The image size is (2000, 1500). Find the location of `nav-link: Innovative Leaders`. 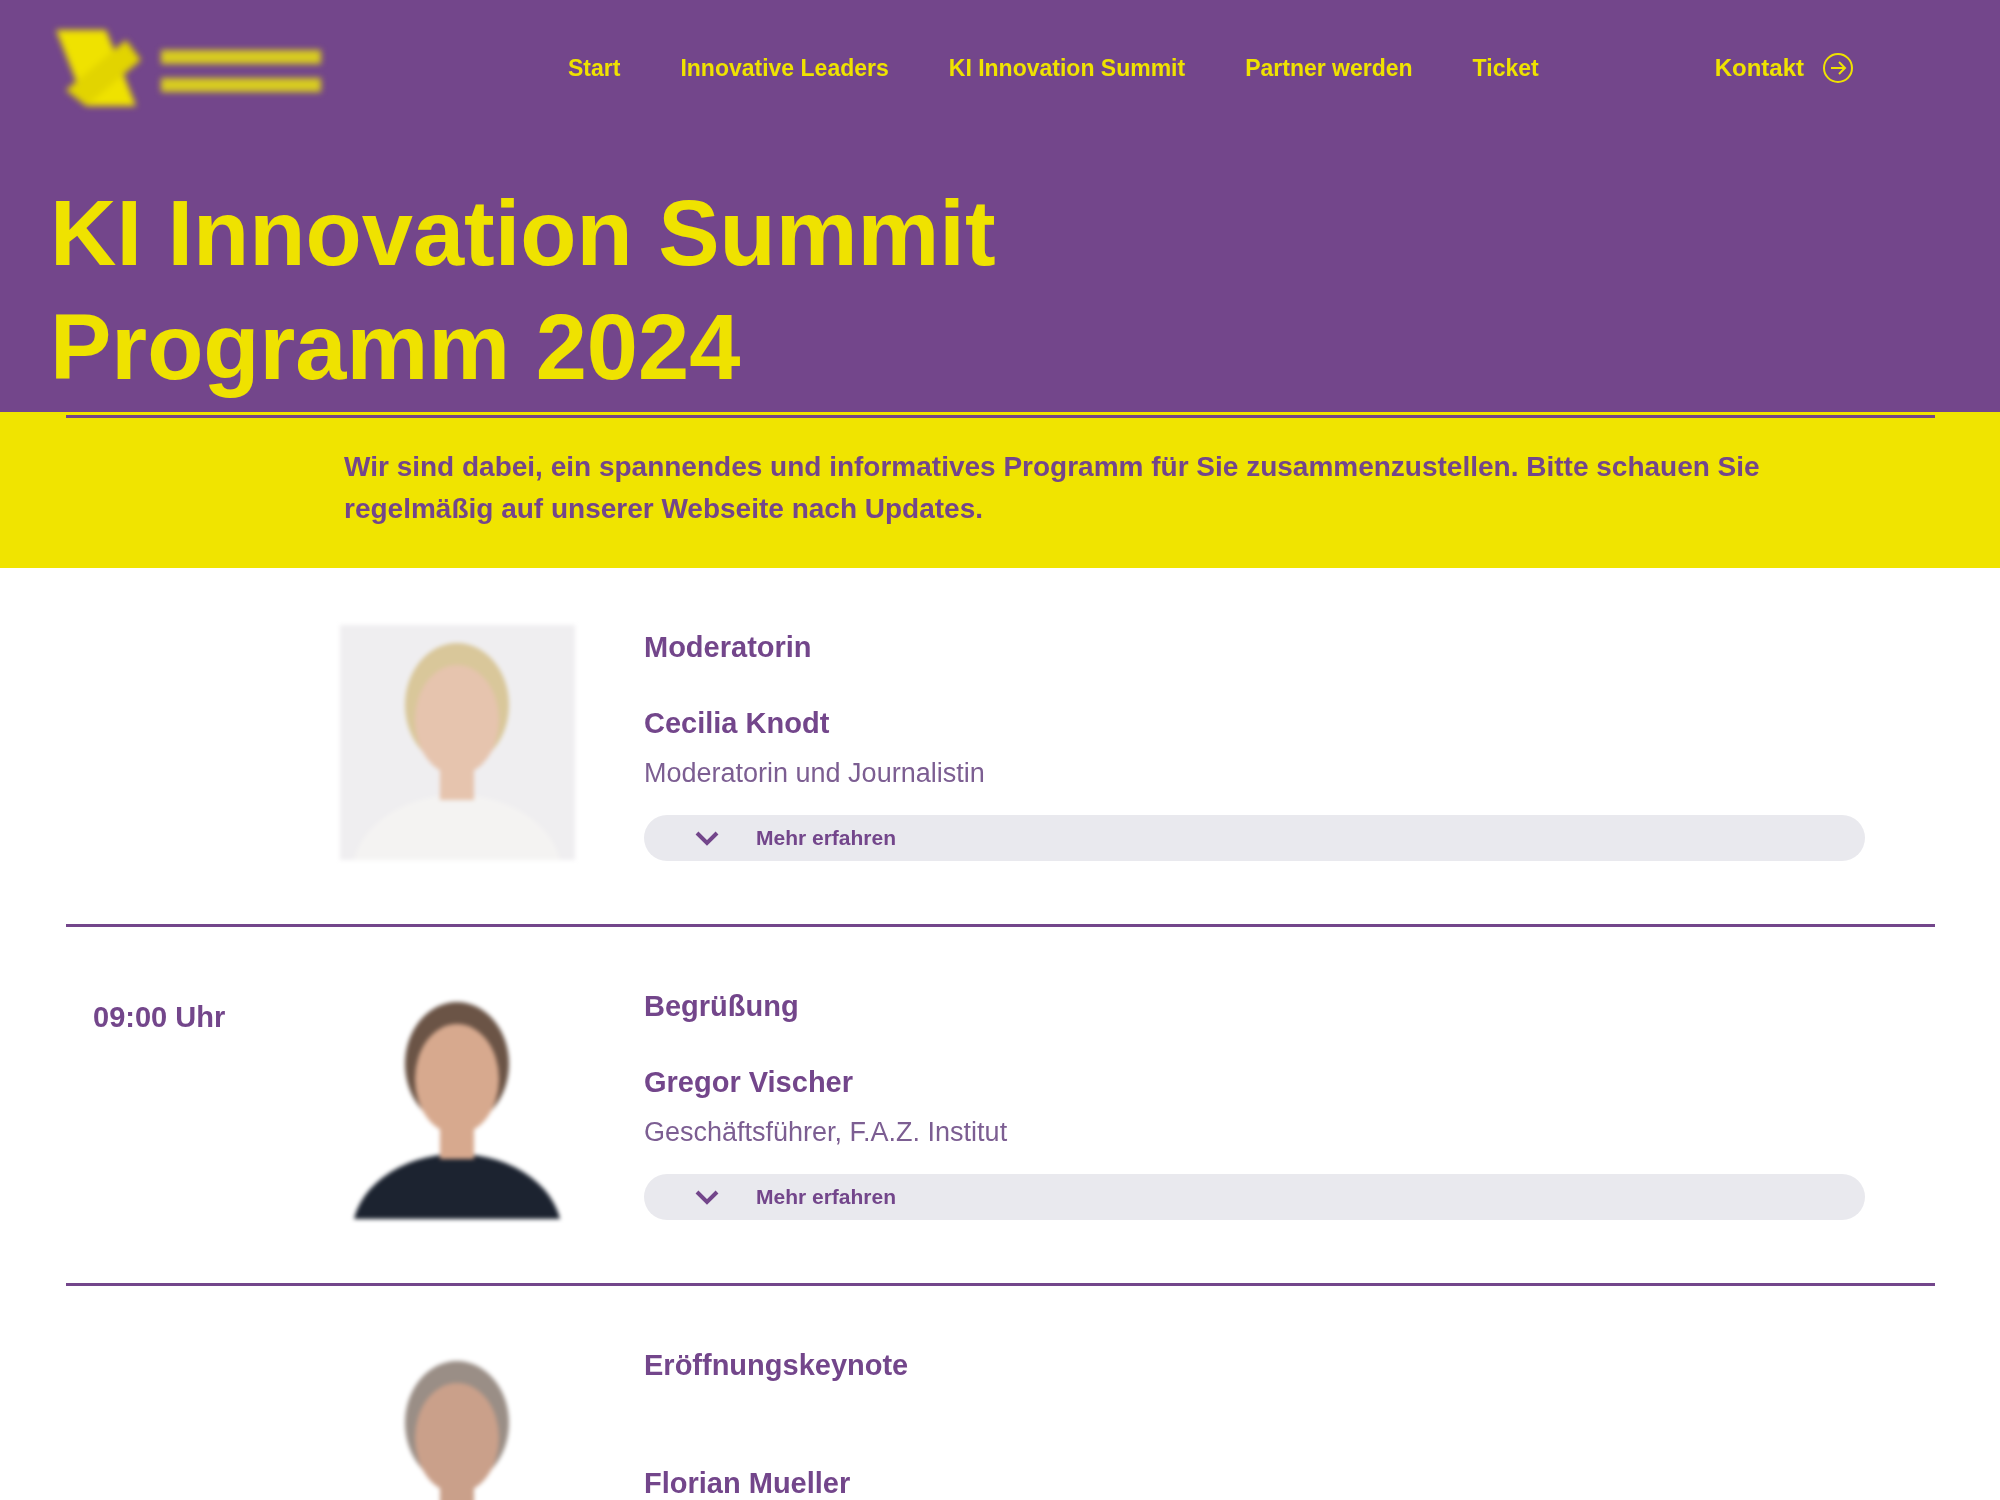

nav-link: Innovative Leaders is located at coordinates (784, 68).